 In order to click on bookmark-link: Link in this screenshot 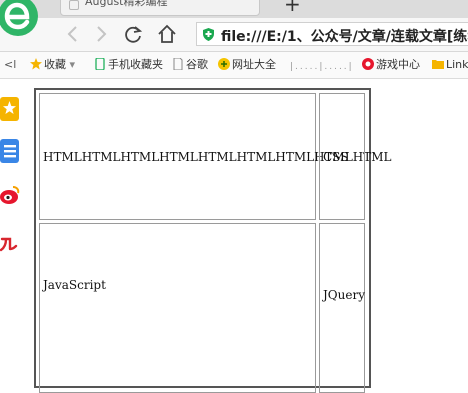, I will do `click(450, 65)`.